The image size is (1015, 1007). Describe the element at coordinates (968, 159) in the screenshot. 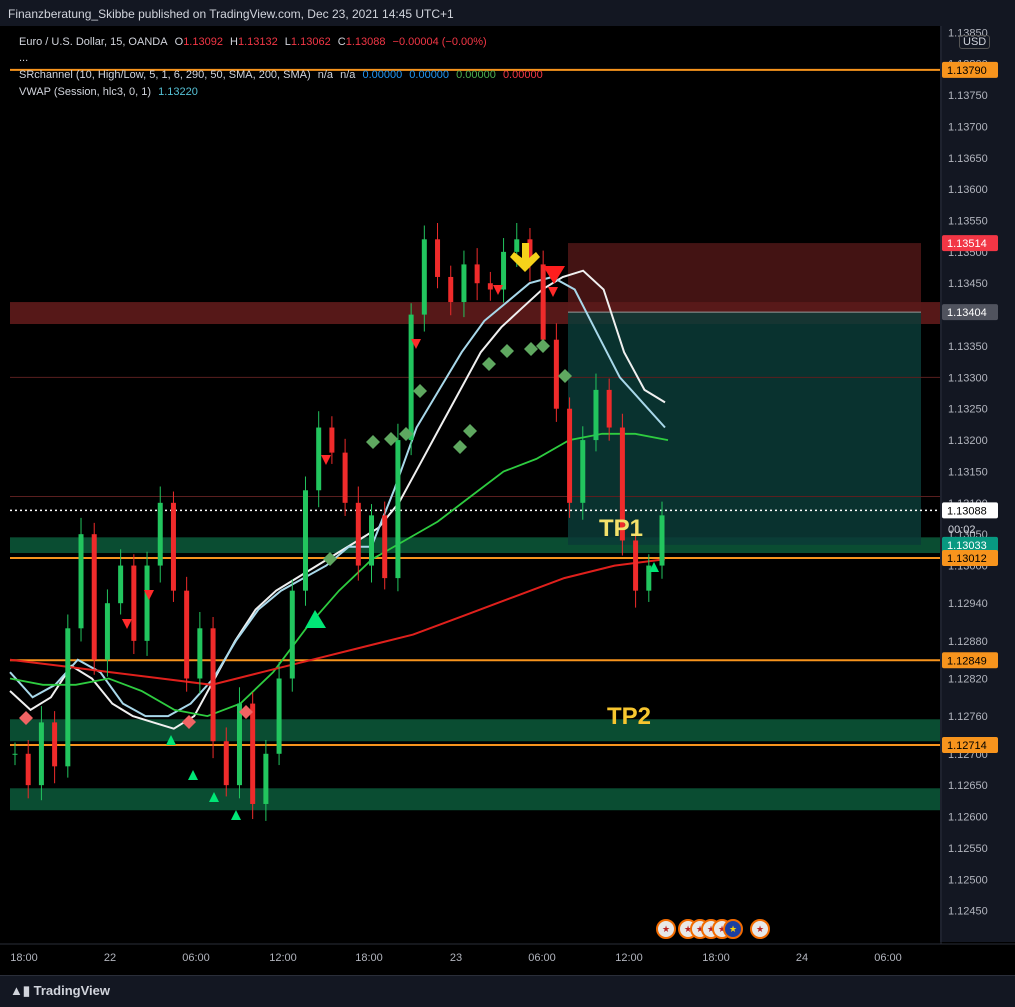

I see `price-tick-label: 1.13650` at that location.